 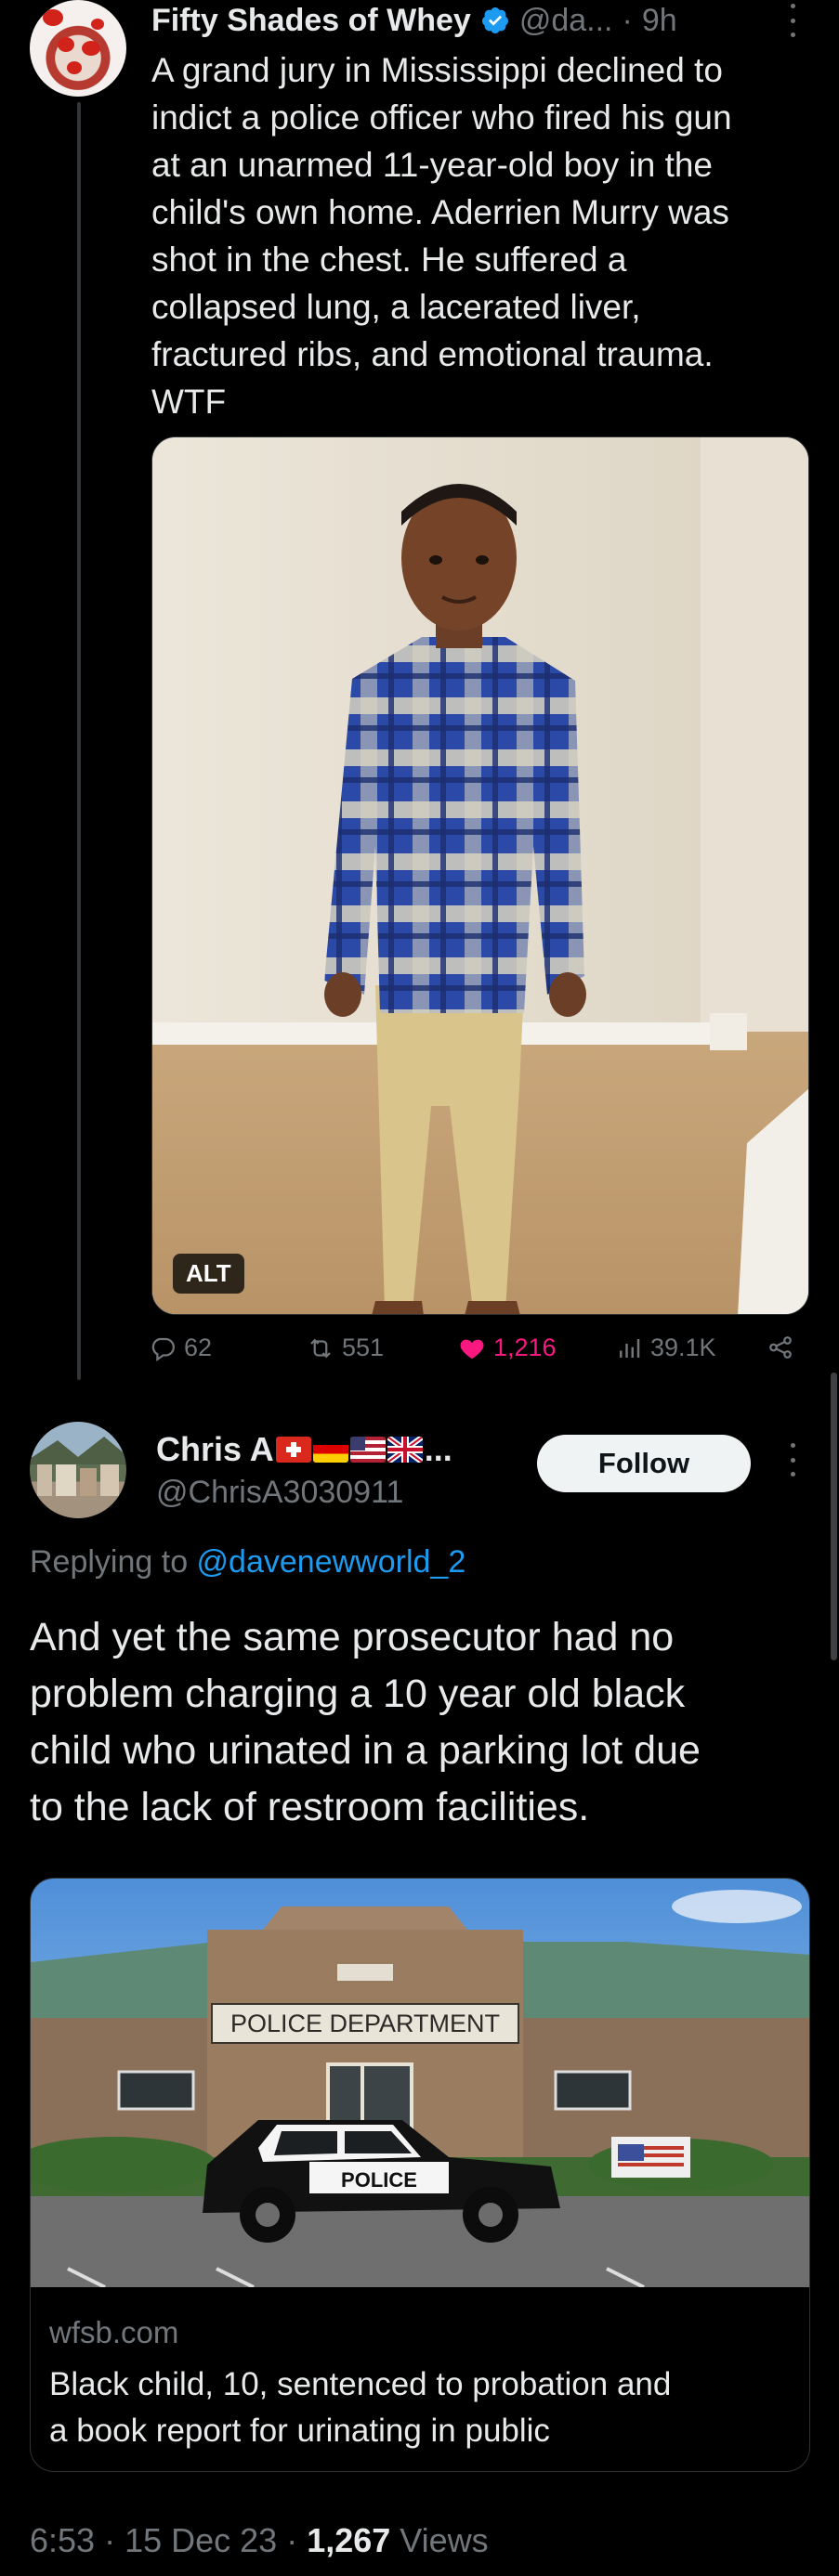 I want to click on thread-connector-line, so click(x=79, y=741).